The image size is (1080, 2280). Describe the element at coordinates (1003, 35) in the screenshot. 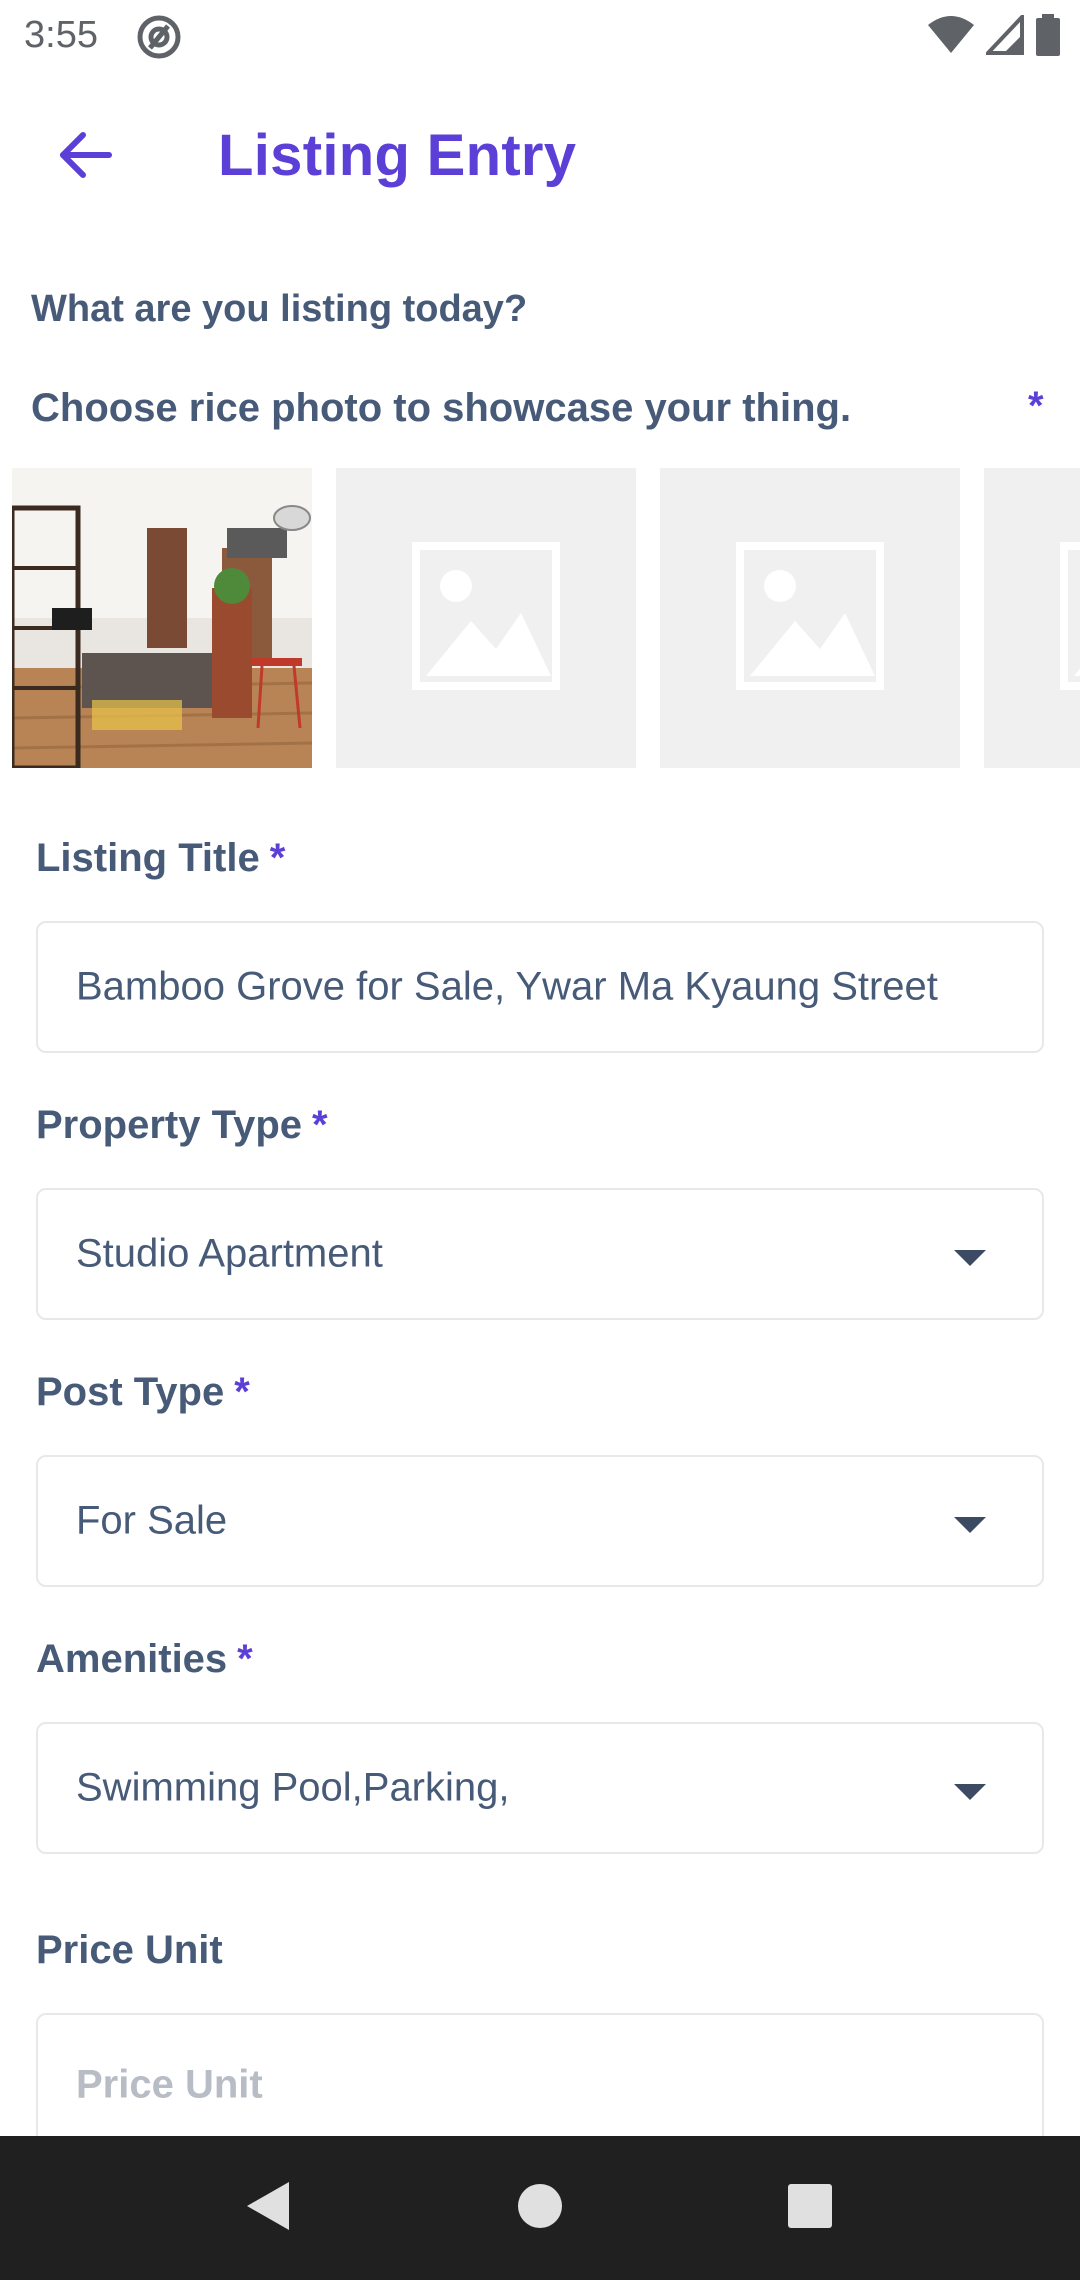

I see `signal-icon` at that location.